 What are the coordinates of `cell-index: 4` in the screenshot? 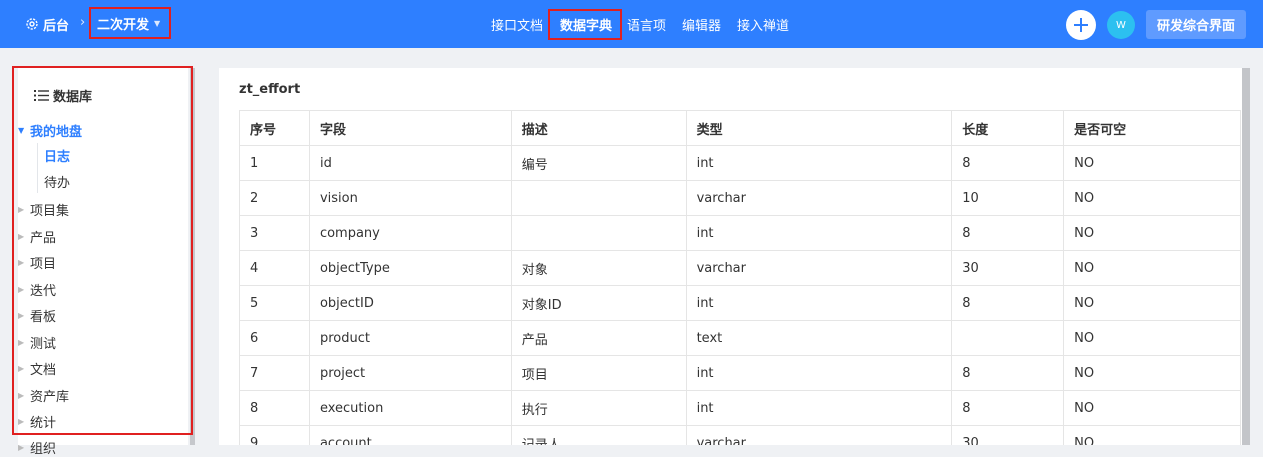 It's located at (274, 268).